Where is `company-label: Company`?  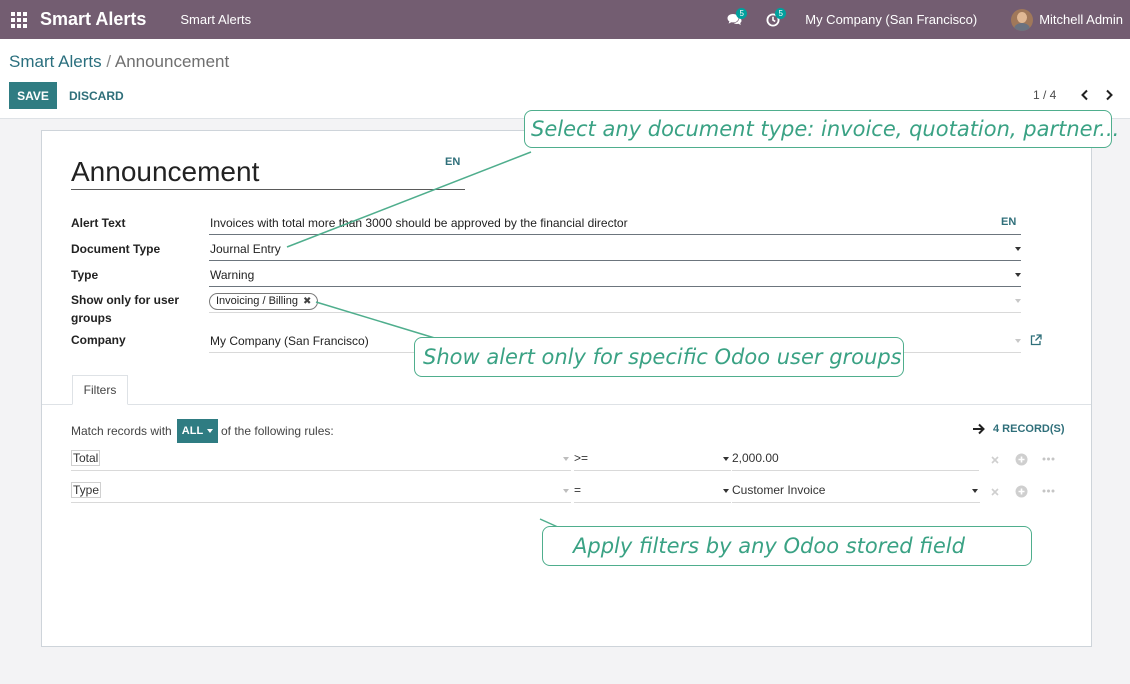
company-label: Company is located at coordinates (98, 340).